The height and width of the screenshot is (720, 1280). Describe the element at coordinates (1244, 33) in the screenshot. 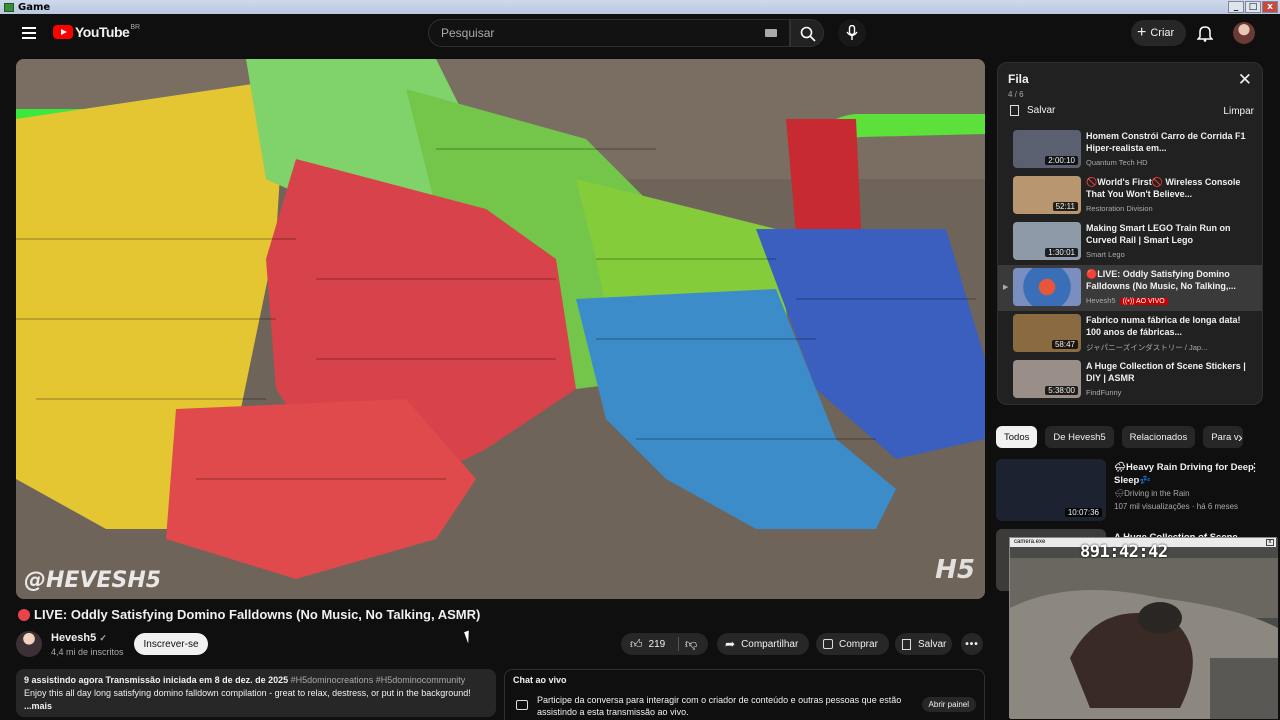

I see `user-avatar` at that location.